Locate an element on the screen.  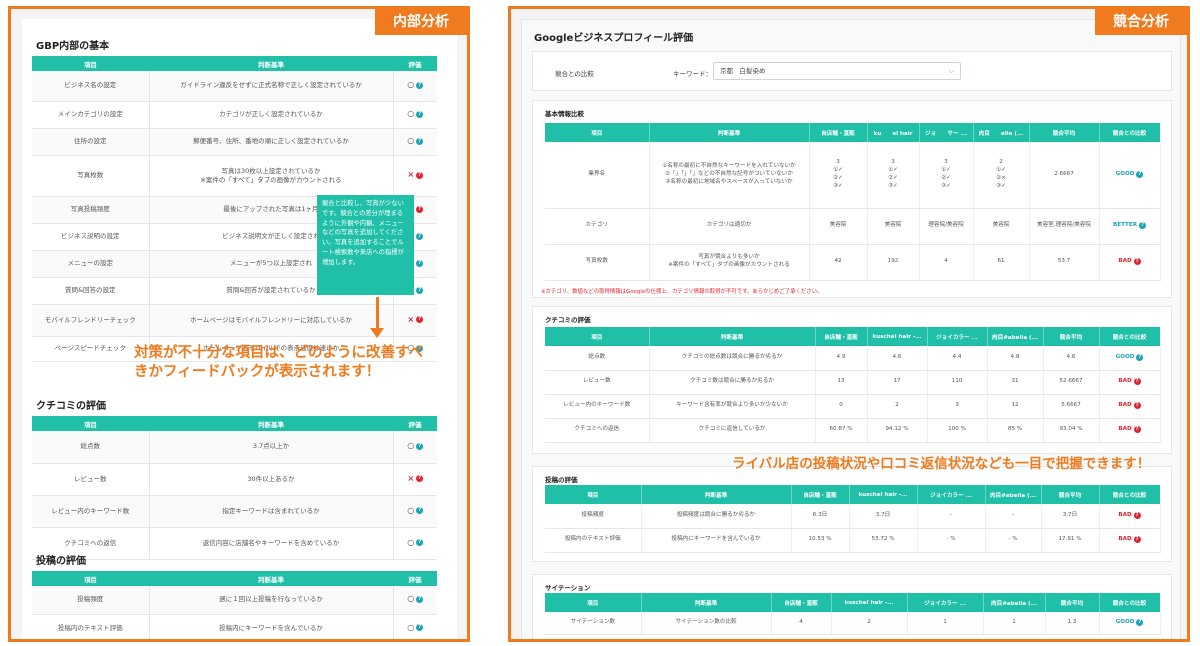
ok-mark: ○ is located at coordinates (411, 599).